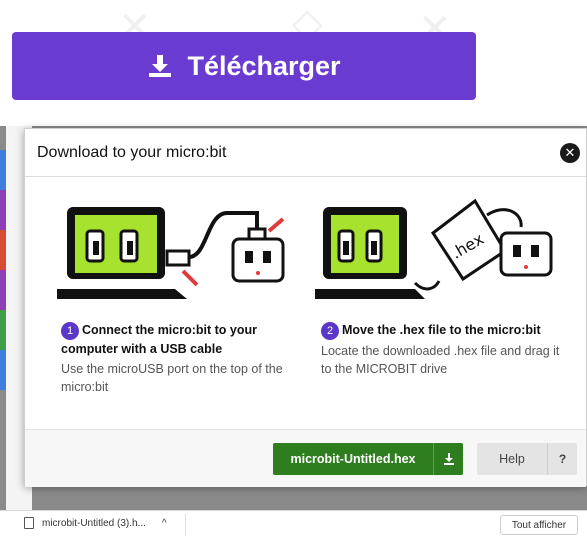  What do you see at coordinates (570, 153) in the screenshot?
I see `close-icon: ✕` at bounding box center [570, 153].